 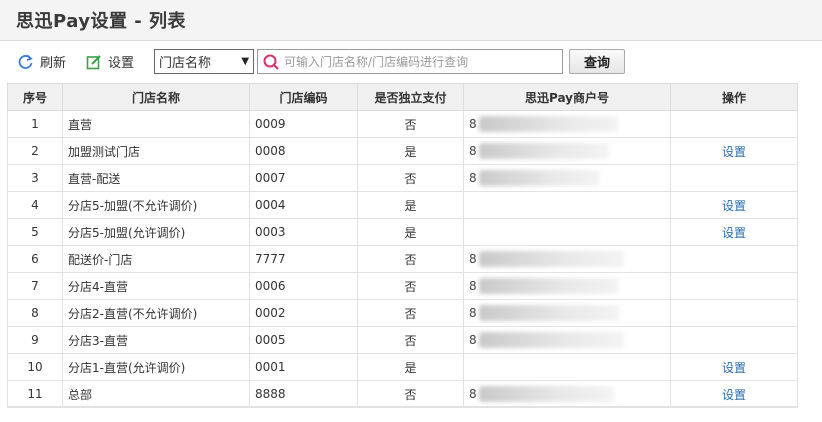 What do you see at coordinates (303, 97) in the screenshot?
I see `header-store-code: 门店编码` at bounding box center [303, 97].